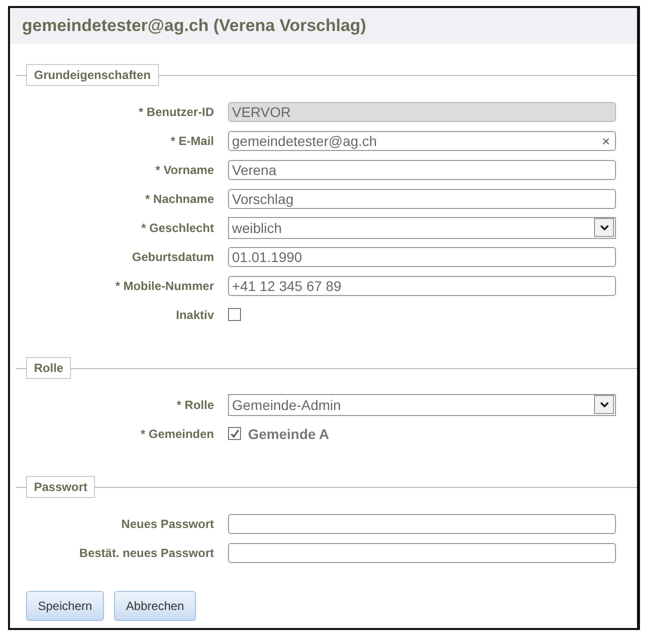  I want to click on section-legend: Passwort, so click(61, 487).